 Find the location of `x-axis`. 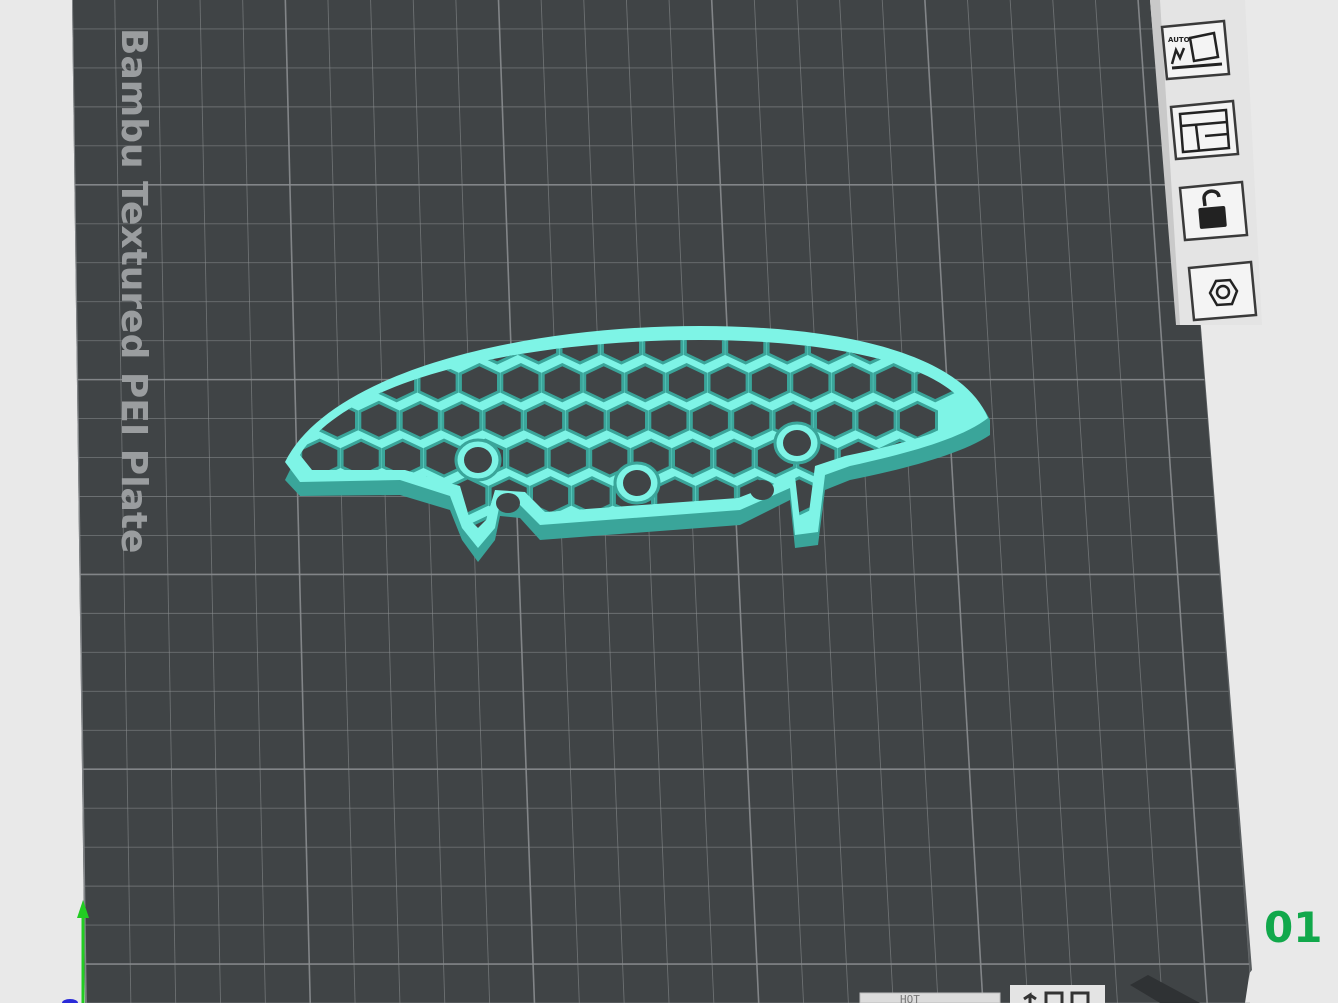

x-axis is located at coordinates (70, 1001).